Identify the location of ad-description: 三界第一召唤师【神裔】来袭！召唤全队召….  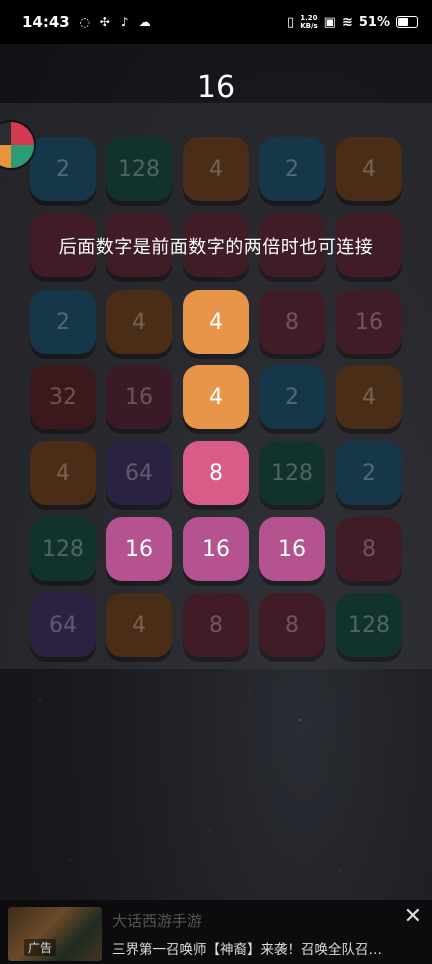
(252, 948).